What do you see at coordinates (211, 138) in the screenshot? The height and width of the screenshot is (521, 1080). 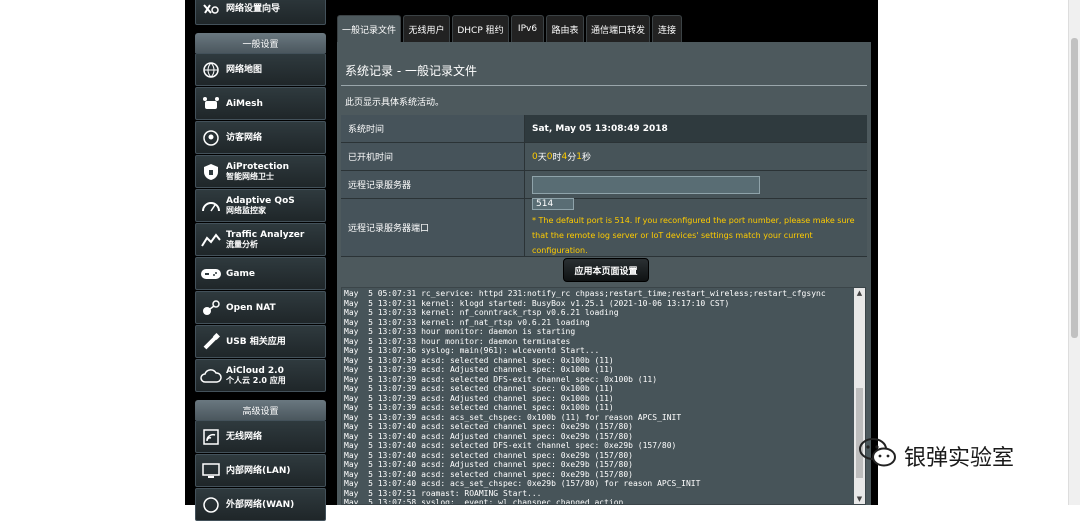 I see `guest-globe-icon` at bounding box center [211, 138].